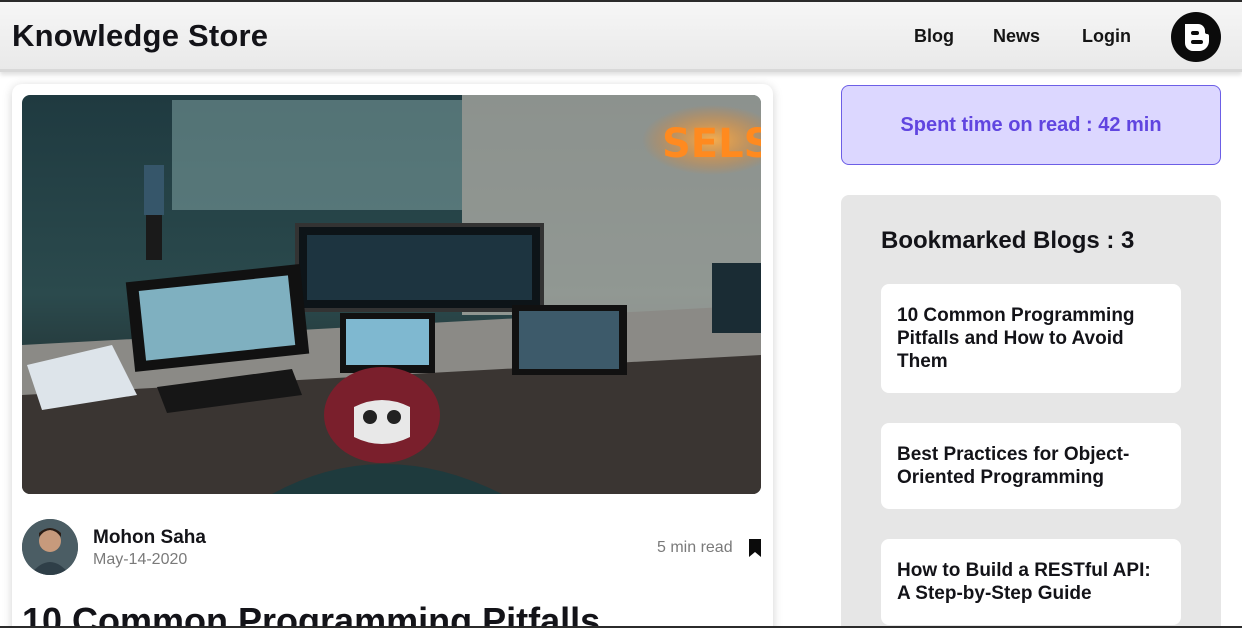  What do you see at coordinates (621, 37) in the screenshot?
I see `site-header: Knowledge Store Blog News Login` at bounding box center [621, 37].